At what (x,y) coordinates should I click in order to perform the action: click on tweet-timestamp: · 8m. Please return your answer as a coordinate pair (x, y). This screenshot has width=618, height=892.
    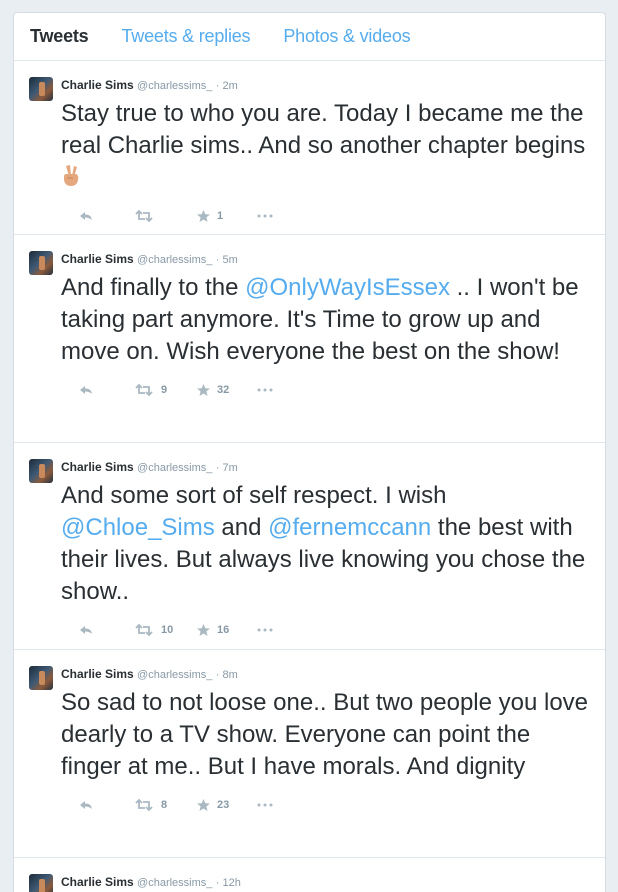
    Looking at the image, I should click on (227, 675).